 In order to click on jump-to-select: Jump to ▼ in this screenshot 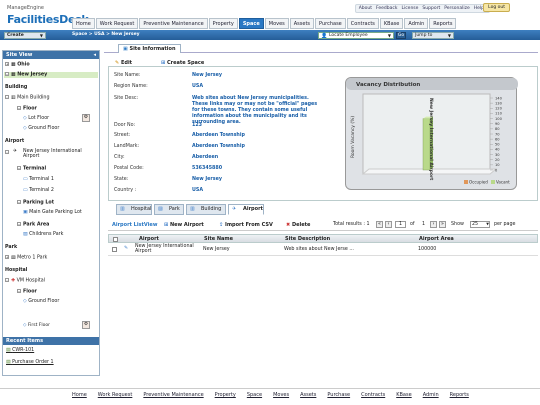, I will do `click(433, 35)`.